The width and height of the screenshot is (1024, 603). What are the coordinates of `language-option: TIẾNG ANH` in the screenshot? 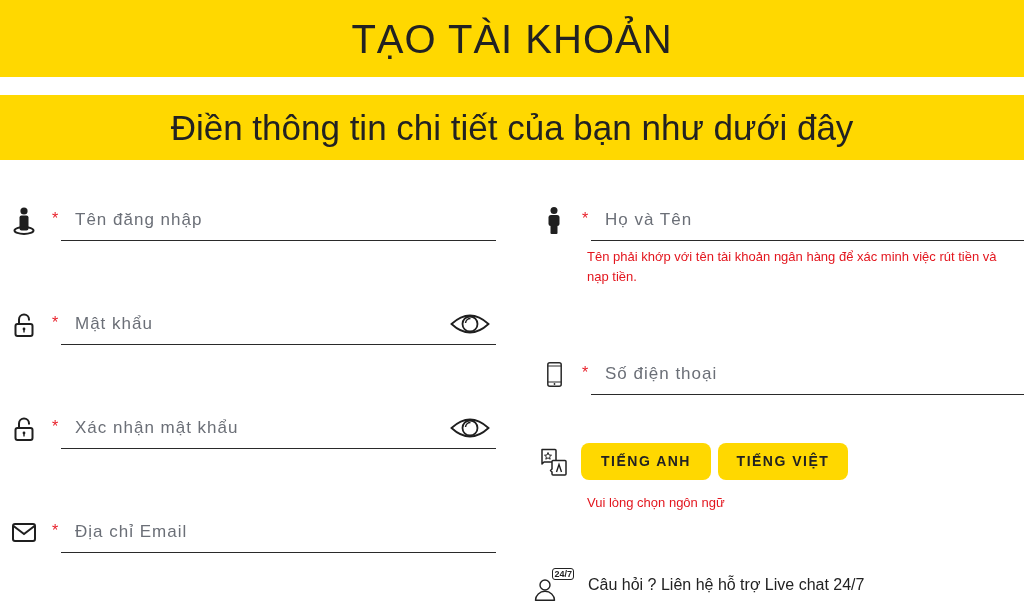 It's located at (646, 461).